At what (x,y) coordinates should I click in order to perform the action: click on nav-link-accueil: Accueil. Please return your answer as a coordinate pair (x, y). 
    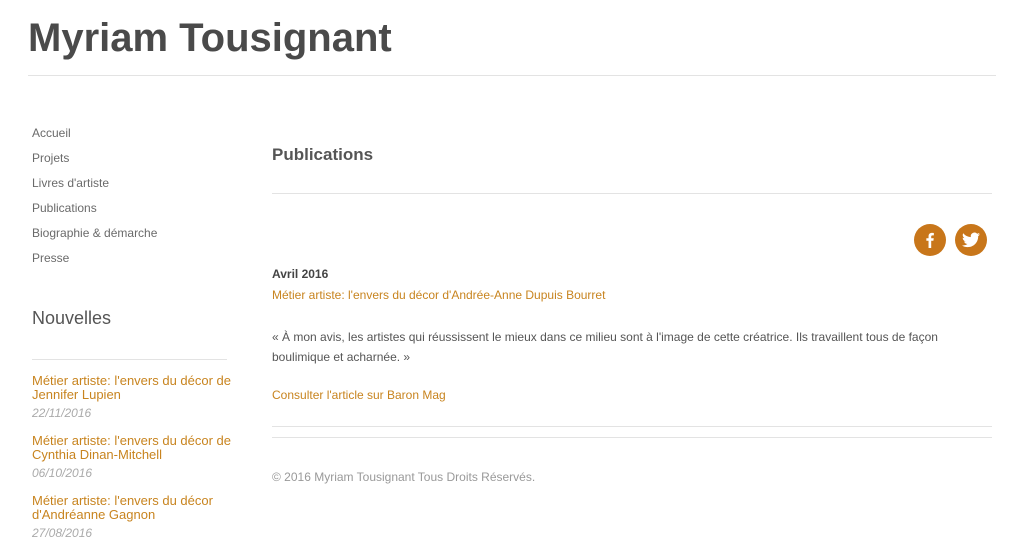
    Looking at the image, I should click on (51, 133).